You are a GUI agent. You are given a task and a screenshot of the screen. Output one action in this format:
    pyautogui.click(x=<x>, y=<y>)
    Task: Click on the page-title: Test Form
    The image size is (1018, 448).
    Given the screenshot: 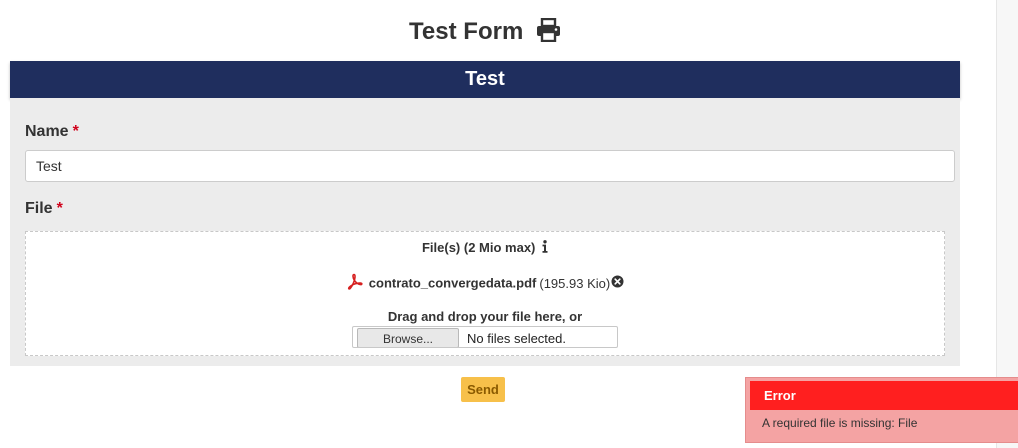 What is the action you would take?
    pyautogui.click(x=485, y=33)
    